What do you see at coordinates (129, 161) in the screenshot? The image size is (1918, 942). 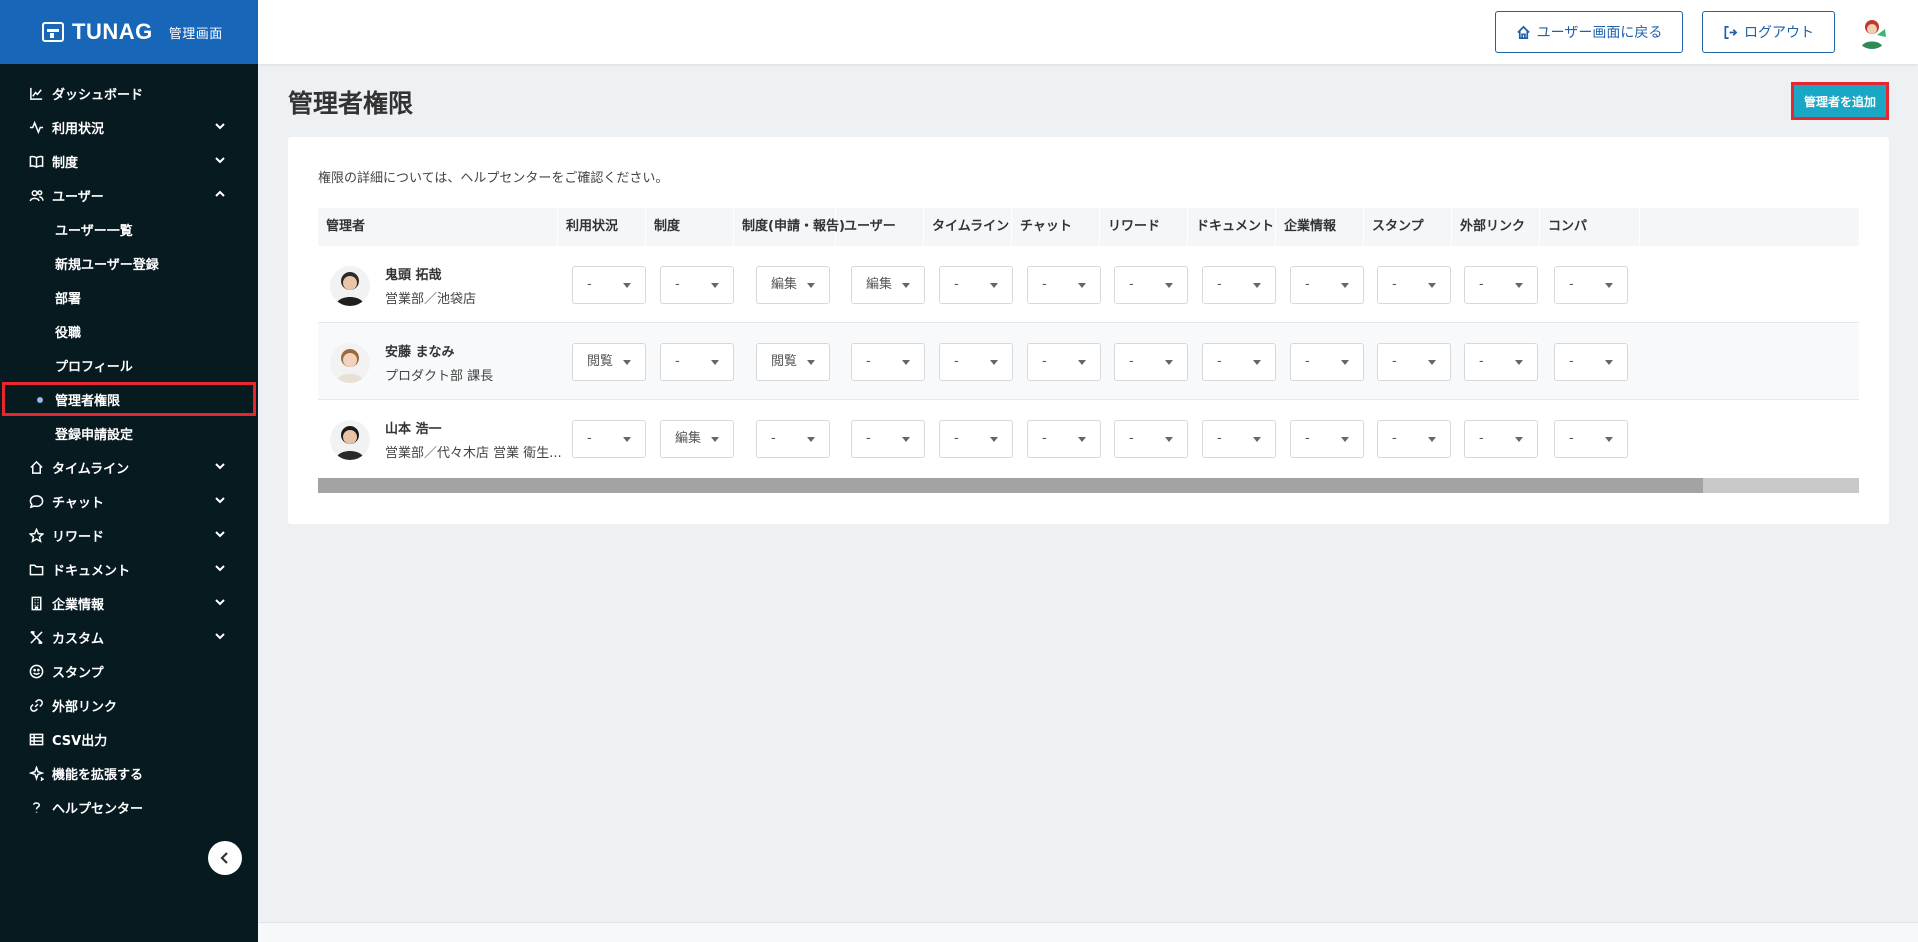 I see `sidebar-item: 制度` at bounding box center [129, 161].